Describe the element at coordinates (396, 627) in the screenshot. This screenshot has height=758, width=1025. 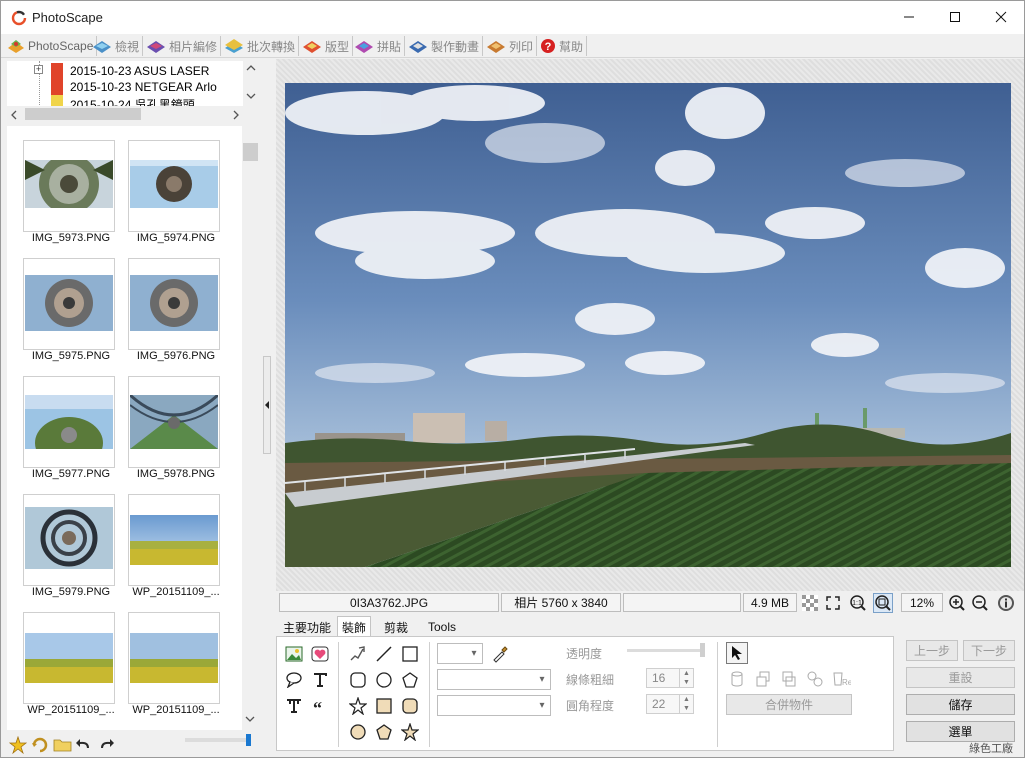
I see `tab-crop: 剪裁` at that location.